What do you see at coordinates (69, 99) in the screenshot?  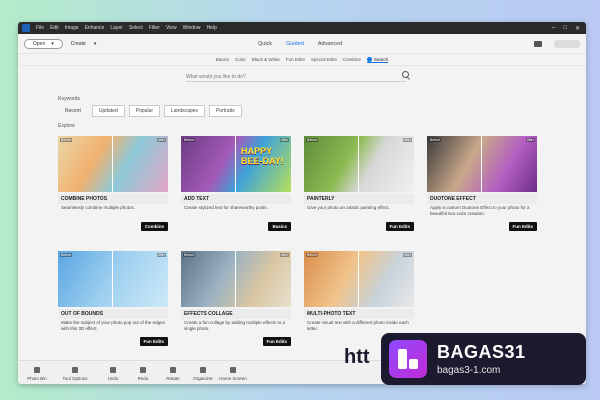 I see `keywords-label: Keywords` at bounding box center [69, 99].